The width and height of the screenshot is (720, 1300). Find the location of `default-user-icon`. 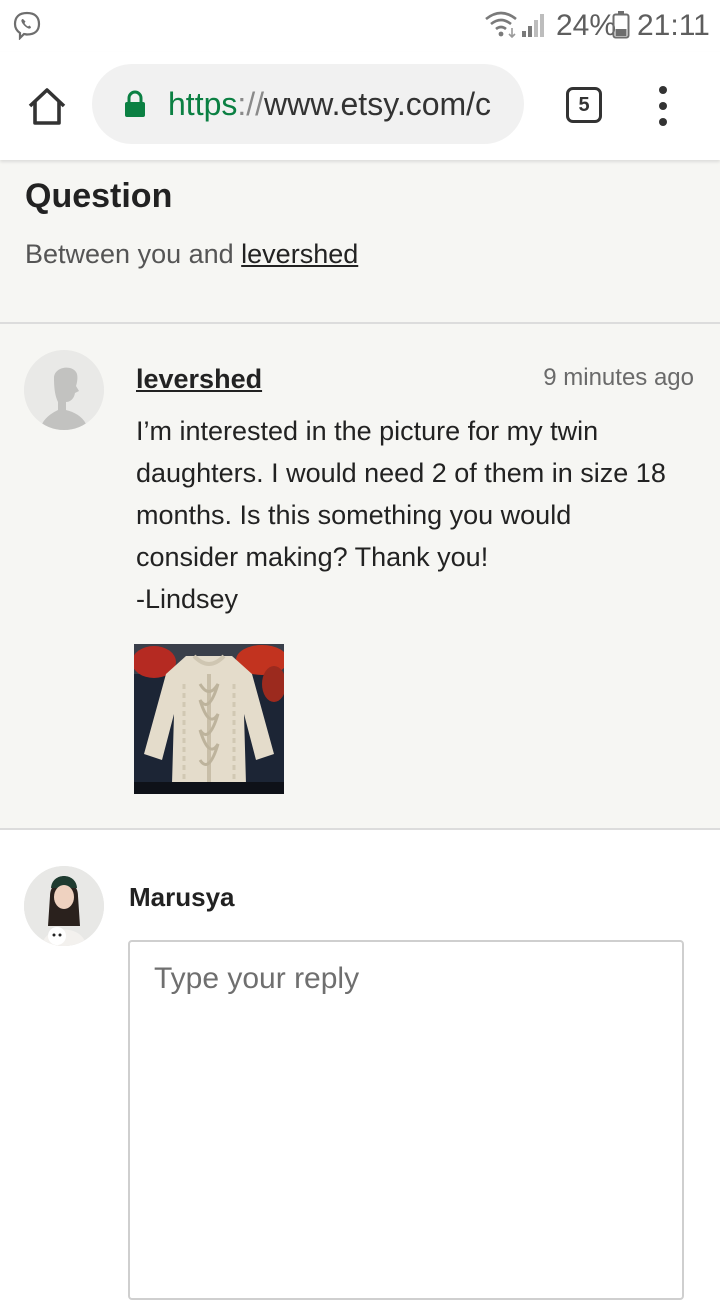

default-user-icon is located at coordinates (64, 390).